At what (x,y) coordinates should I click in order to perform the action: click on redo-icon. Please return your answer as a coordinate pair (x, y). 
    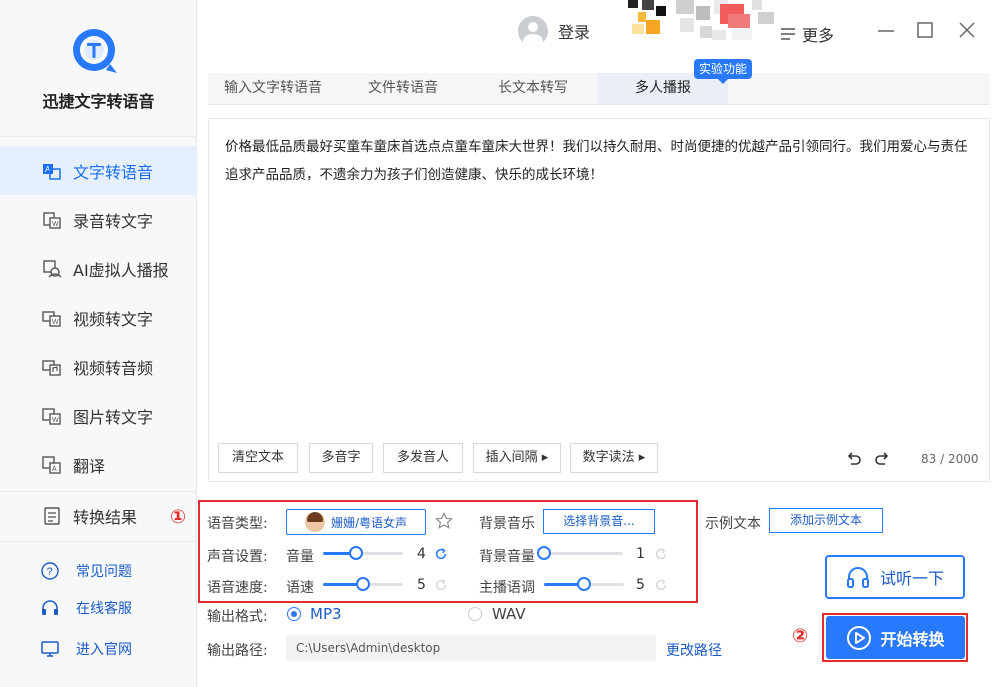
    Looking at the image, I should click on (882, 459).